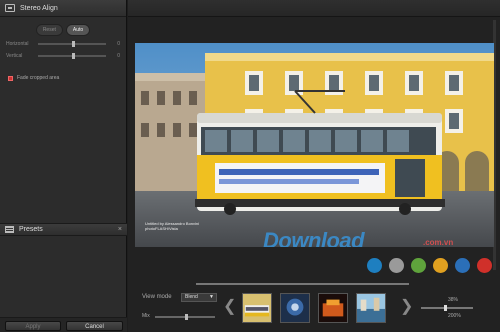  What do you see at coordinates (454, 316) in the screenshot?
I see `zoom-max-label: 200%` at bounding box center [454, 316].